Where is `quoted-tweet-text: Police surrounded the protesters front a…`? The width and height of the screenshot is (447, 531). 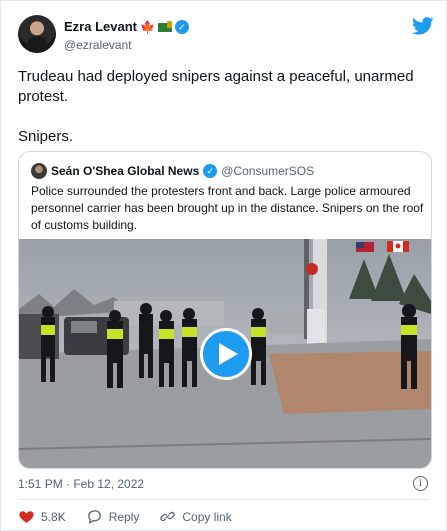
quoted-tweet-text: Police surrounded the protesters front a… is located at coordinates (227, 208).